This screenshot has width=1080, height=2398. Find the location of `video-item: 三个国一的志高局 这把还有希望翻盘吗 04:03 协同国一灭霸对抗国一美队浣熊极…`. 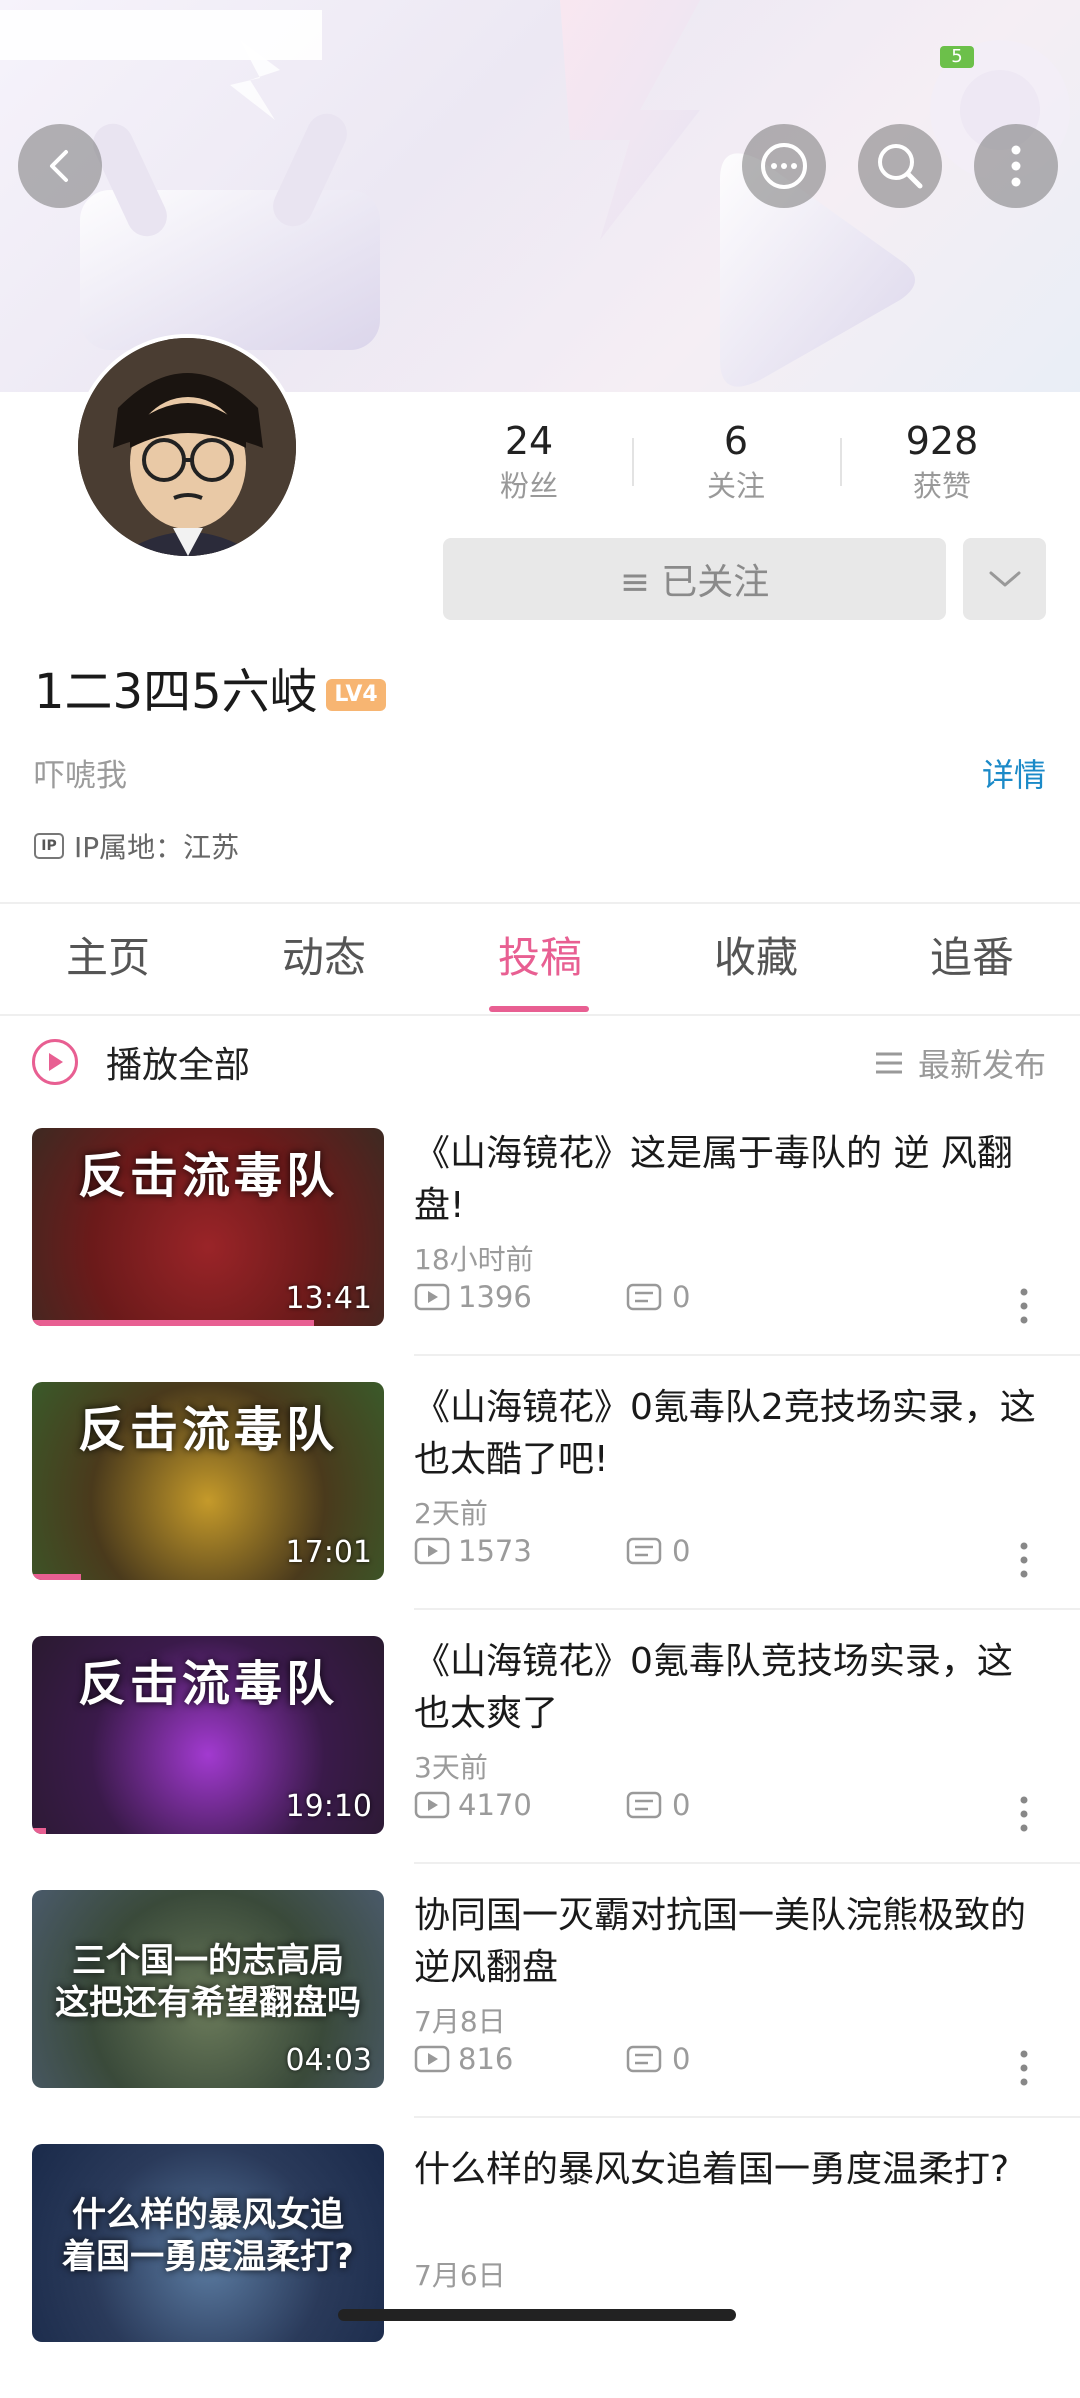

video-item: 三个国一的志高局 这把还有希望翻盘吗 04:03 协同国一灭霸对抗国一美队浣熊极… is located at coordinates (540, 2017).